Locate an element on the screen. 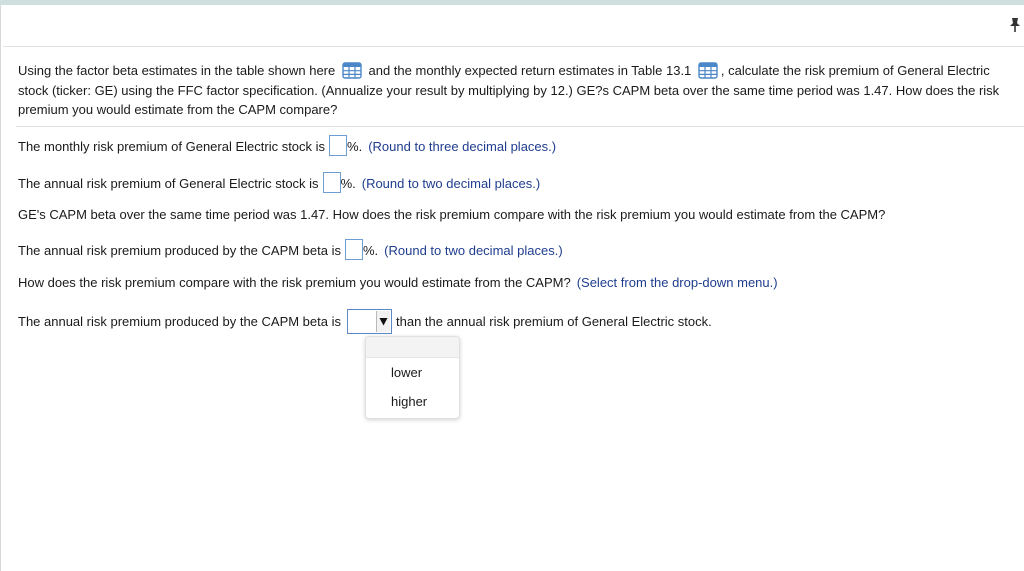 This screenshot has width=1024, height=571. capm-premium-hint: (Round to two decimal places.) is located at coordinates (473, 250).